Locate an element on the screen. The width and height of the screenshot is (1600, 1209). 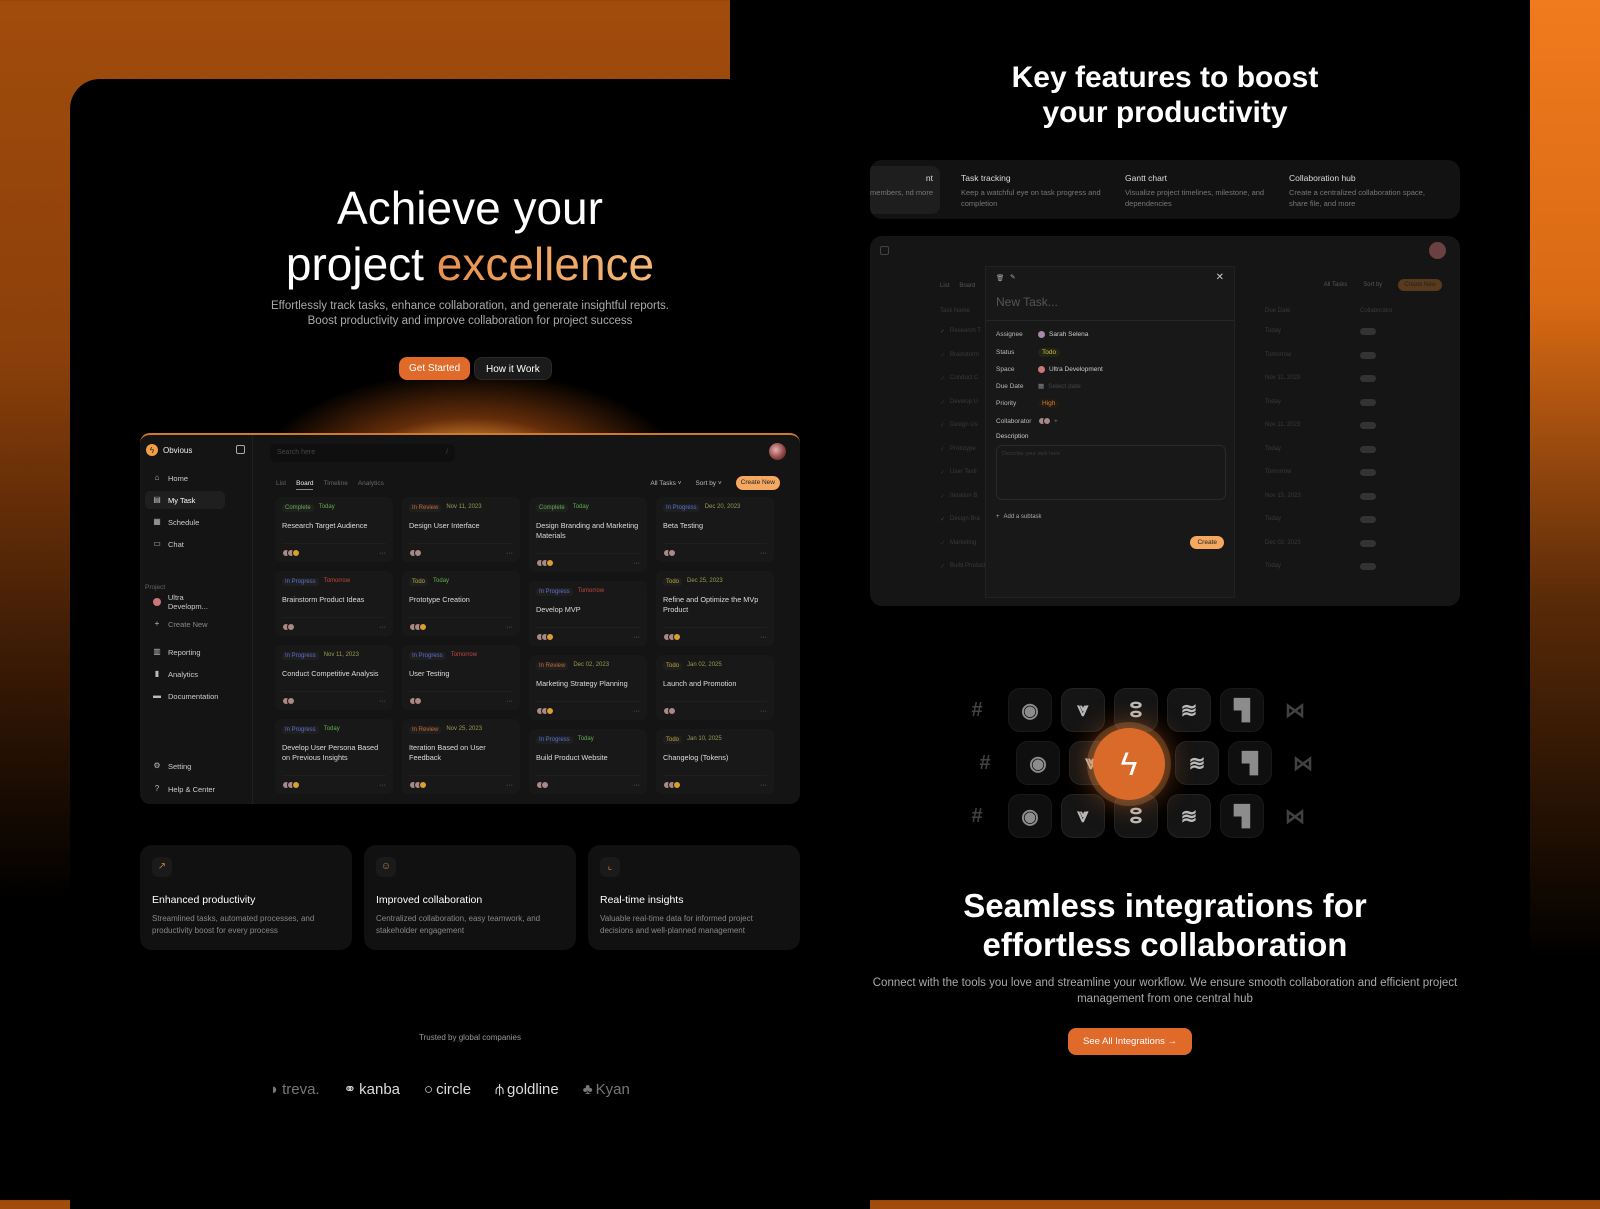
task-title: User Testing is located at coordinates (429, 673).